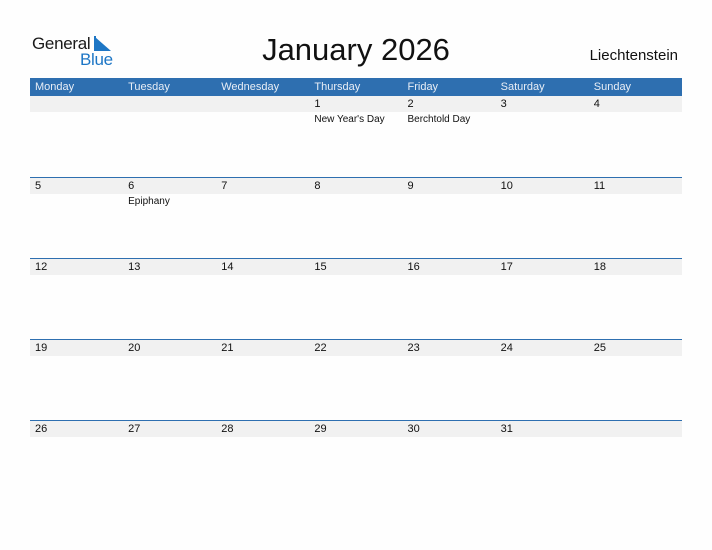 The height and width of the screenshot is (550, 712). Describe the element at coordinates (542, 193) in the screenshot. I see `day-cell: 10` at that location.